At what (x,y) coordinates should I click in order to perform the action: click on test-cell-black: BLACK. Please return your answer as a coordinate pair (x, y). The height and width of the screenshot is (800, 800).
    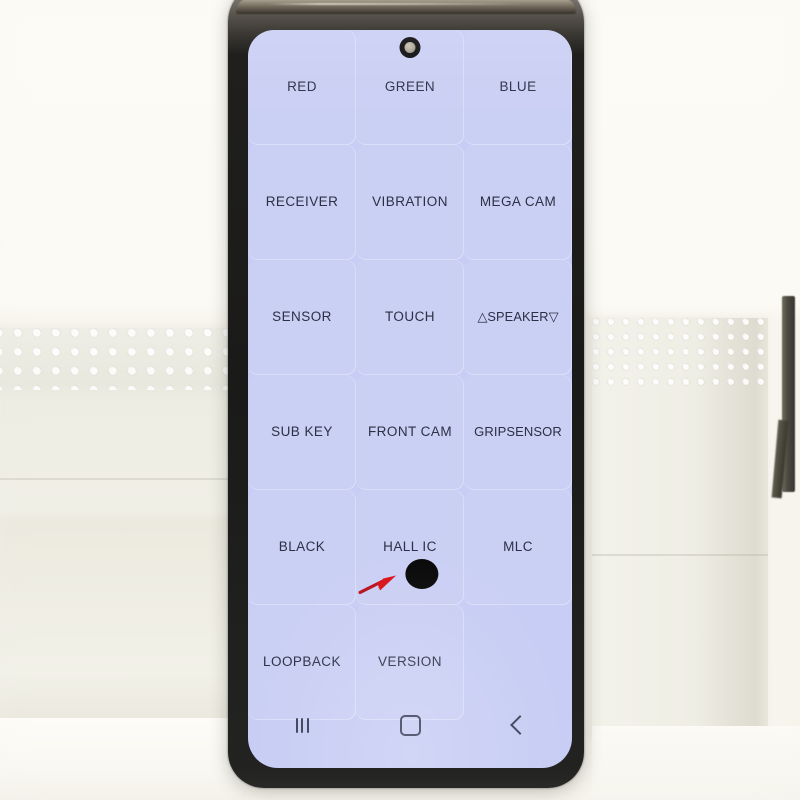
    Looking at the image, I should click on (302, 547).